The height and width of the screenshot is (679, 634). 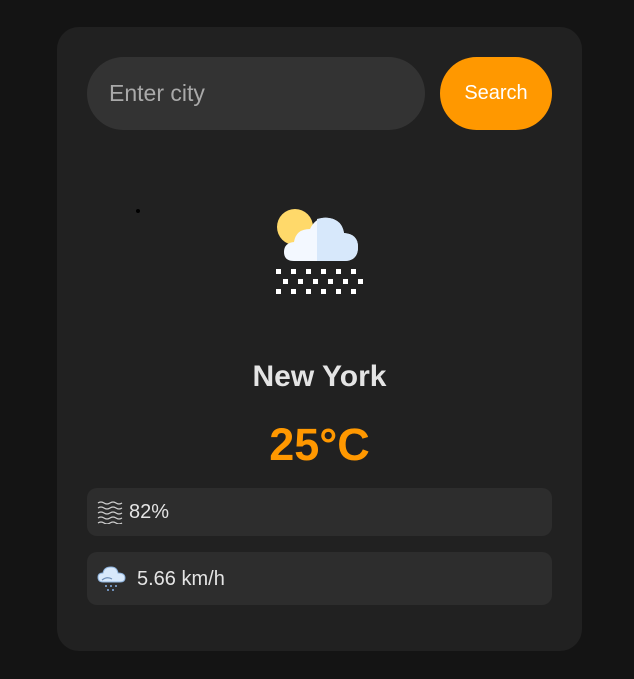 I want to click on wind-cloud-icon, so click(x=111, y=578).